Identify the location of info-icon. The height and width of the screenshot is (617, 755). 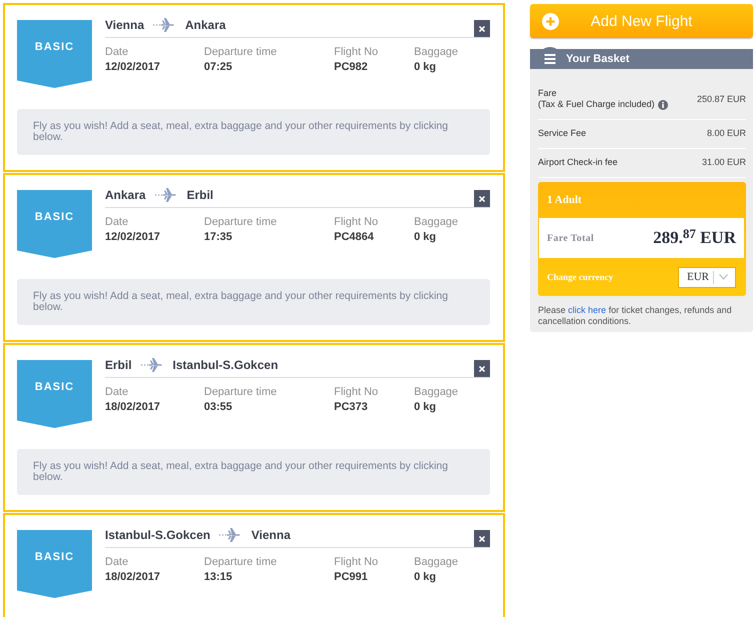
(663, 105).